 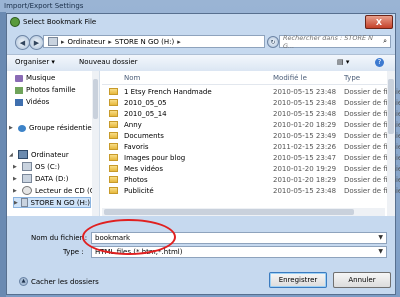 I want to click on item-name: Images pour blog, so click(x=155, y=158).